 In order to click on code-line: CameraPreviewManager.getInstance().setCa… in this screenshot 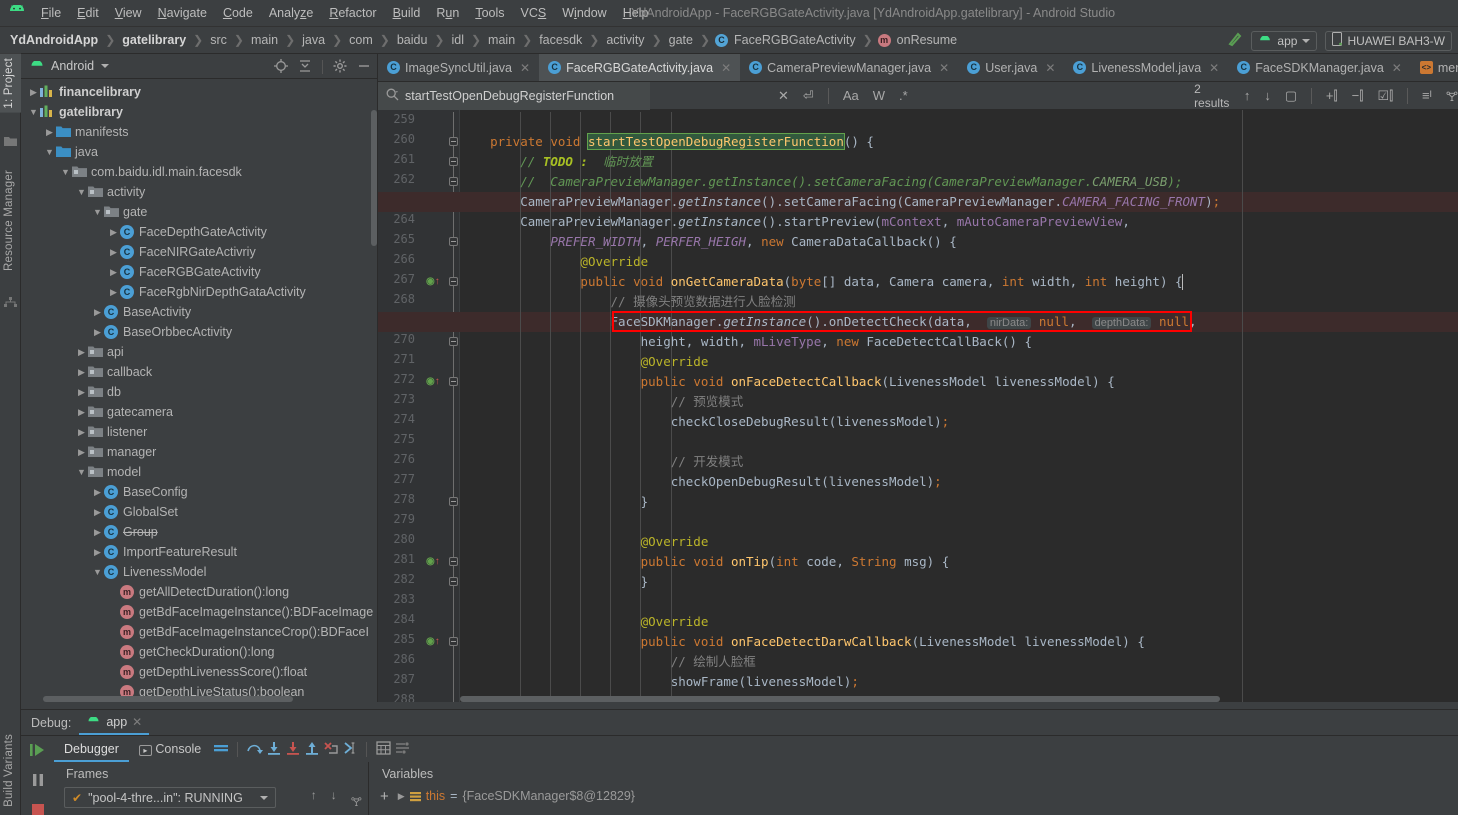, I will do `click(840, 202)`.